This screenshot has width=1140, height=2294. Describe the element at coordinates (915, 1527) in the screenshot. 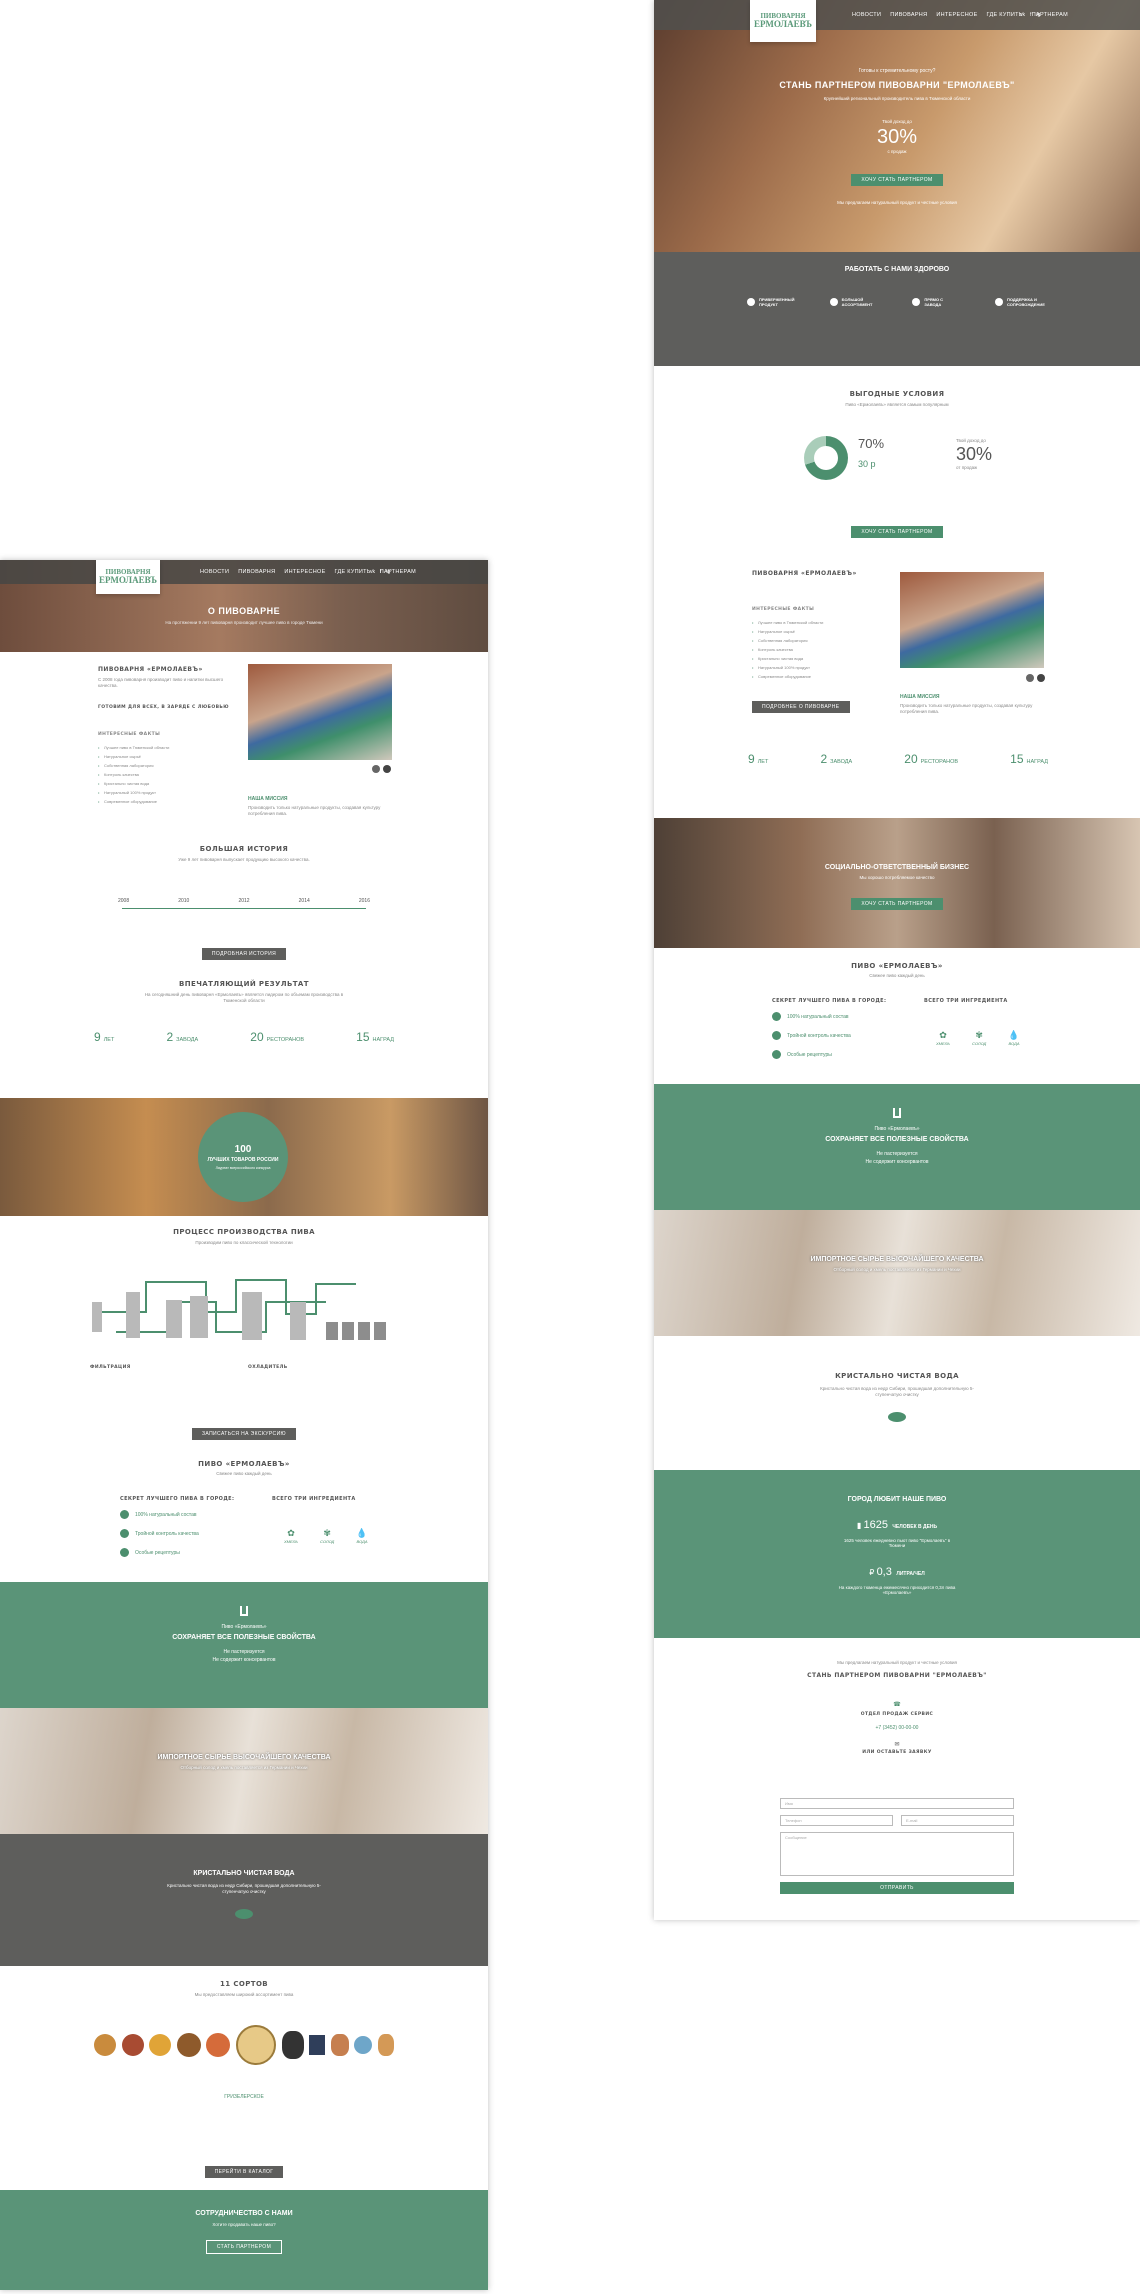

I see `city-label1: ЧЕЛОВЕК В ДЕНЬ` at that location.